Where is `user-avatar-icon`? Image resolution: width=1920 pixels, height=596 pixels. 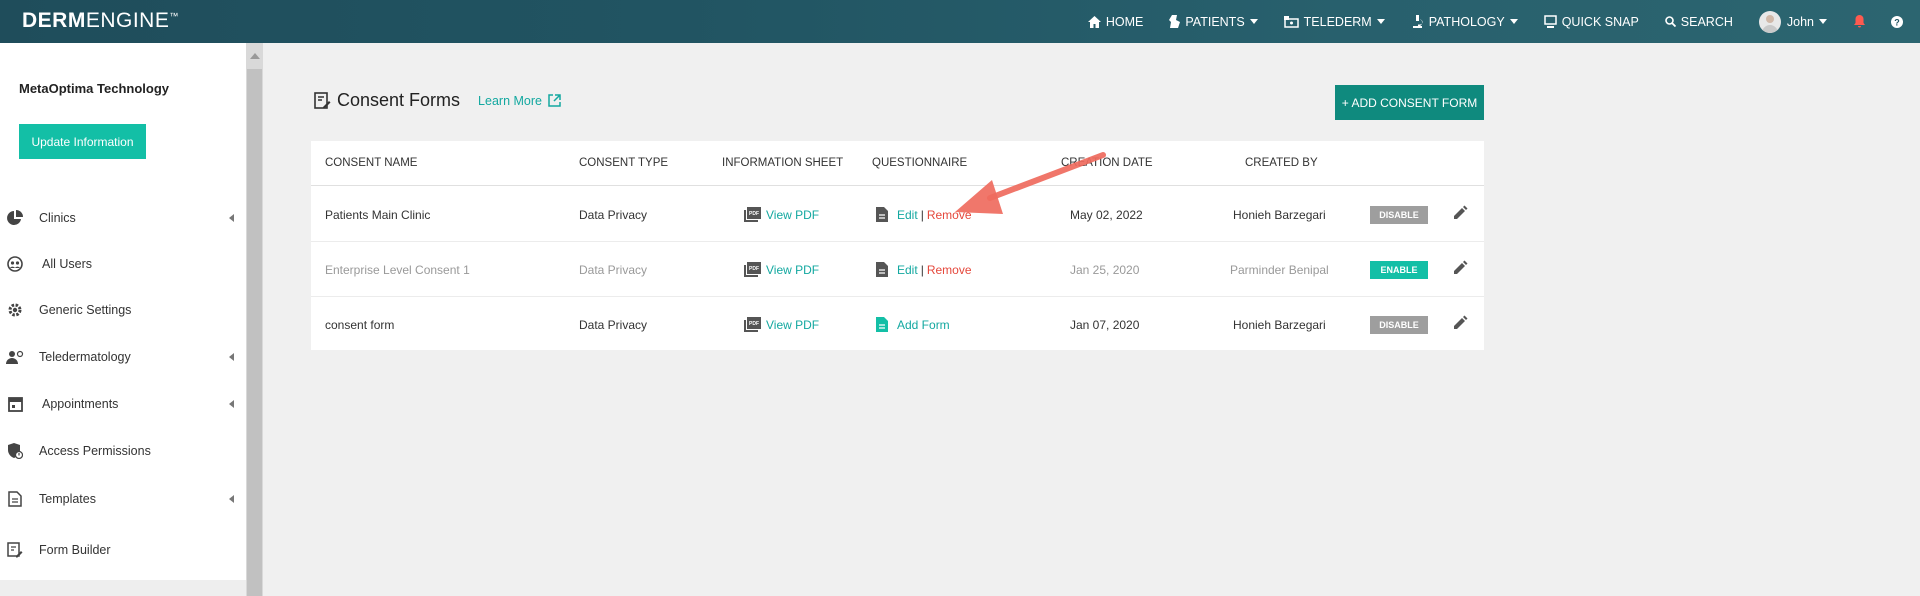 user-avatar-icon is located at coordinates (1769, 23).